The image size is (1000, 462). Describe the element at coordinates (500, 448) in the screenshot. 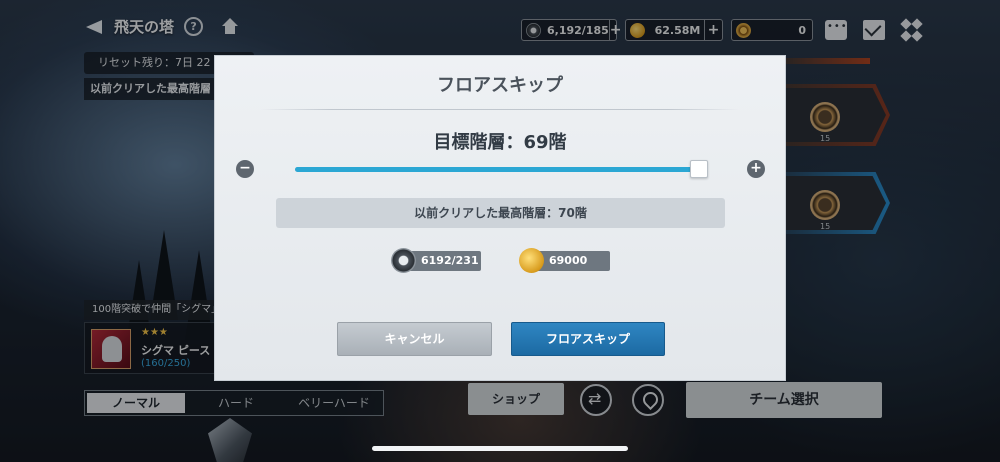

I see `home-indicator` at that location.